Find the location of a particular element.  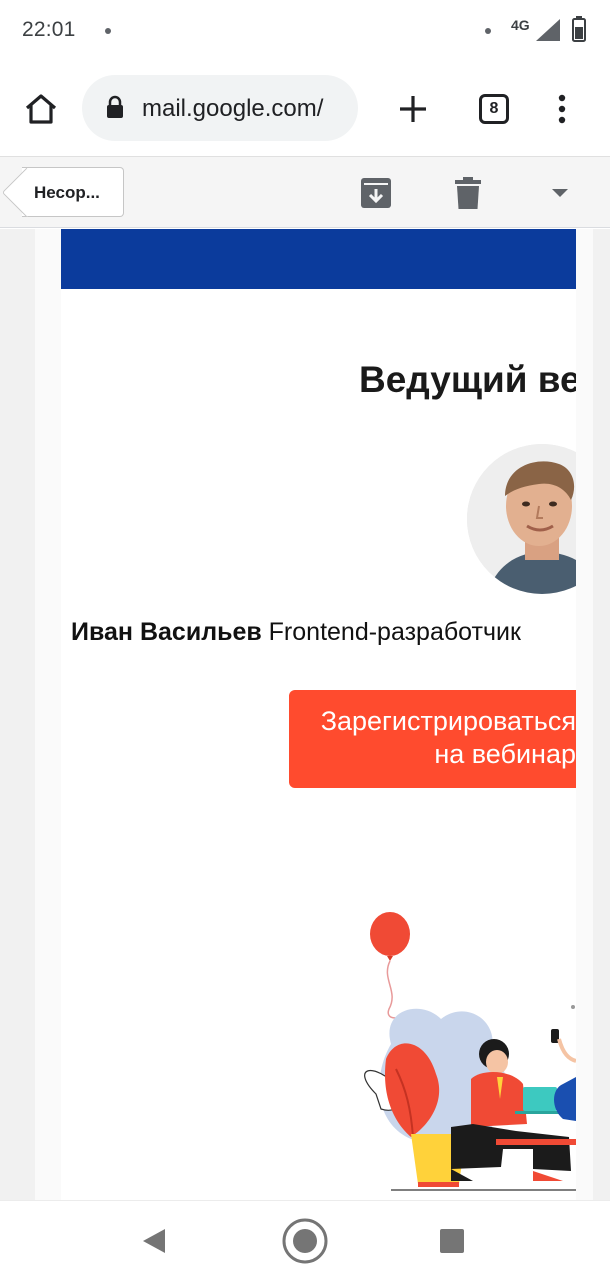

browser-toolbar: mail.google.com/ 8 is located at coordinates (305, 109).